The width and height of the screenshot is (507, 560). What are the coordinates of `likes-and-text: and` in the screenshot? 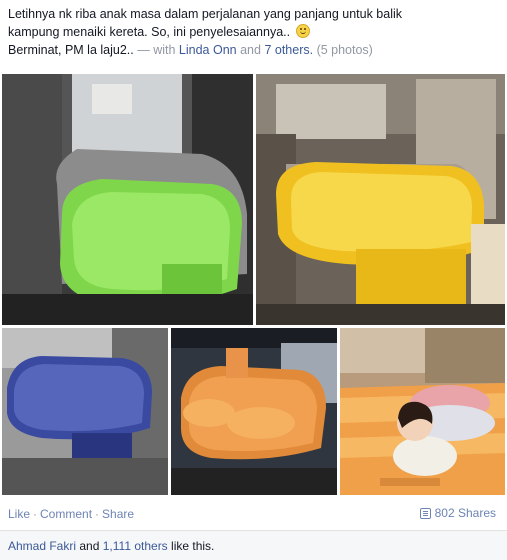 It's located at (89, 546).